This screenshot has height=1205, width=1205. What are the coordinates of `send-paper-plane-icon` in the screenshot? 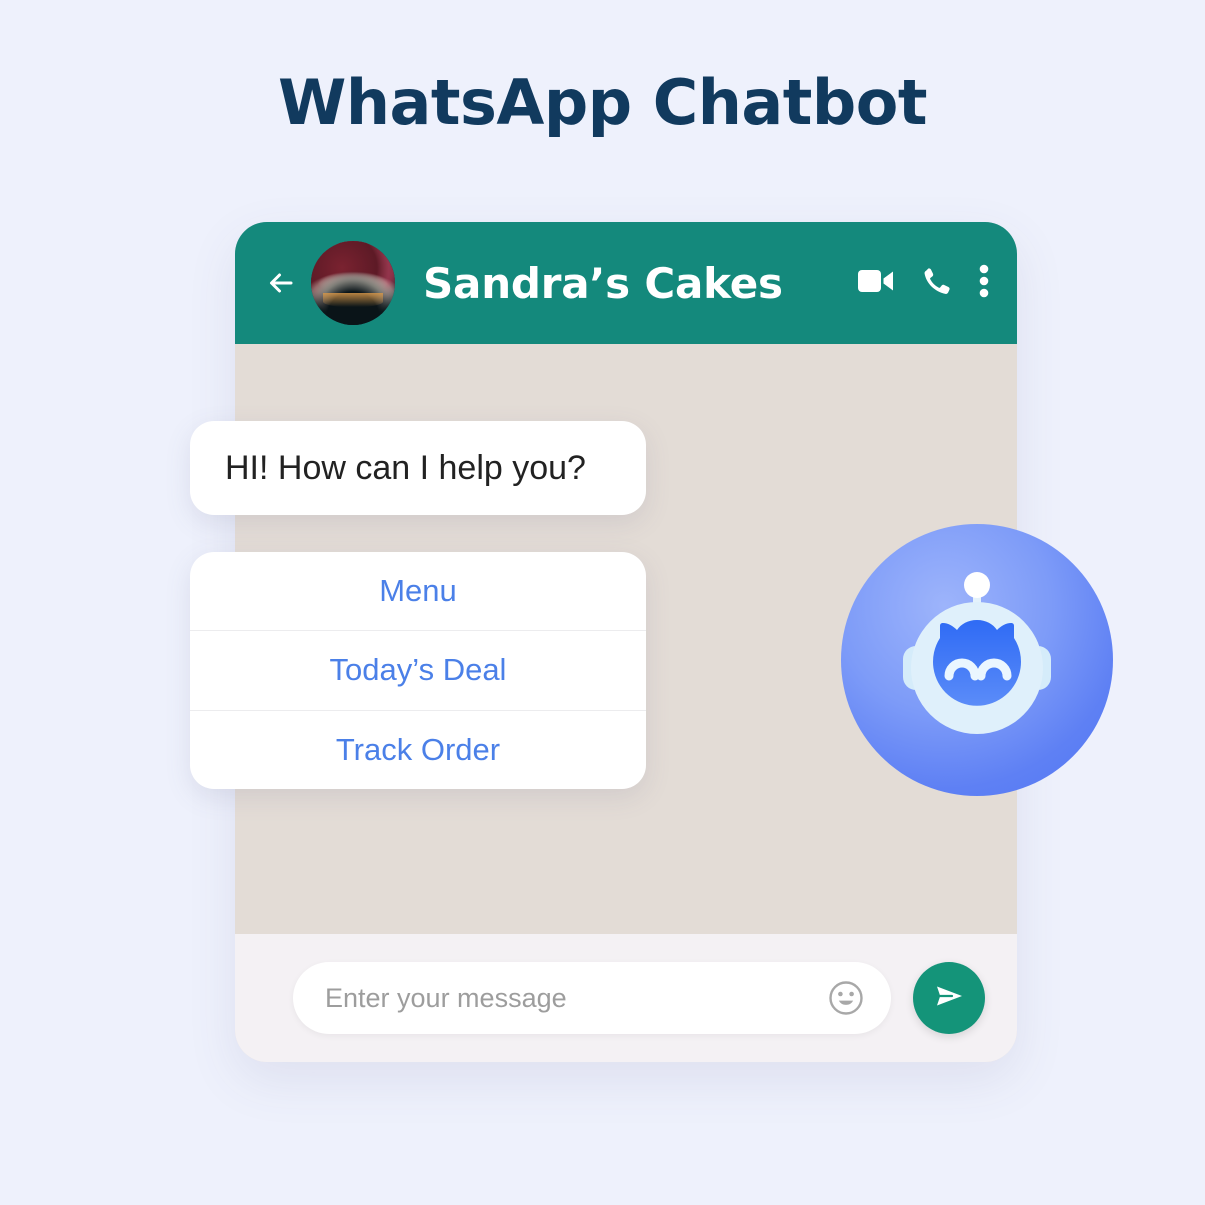 It's located at (949, 998).